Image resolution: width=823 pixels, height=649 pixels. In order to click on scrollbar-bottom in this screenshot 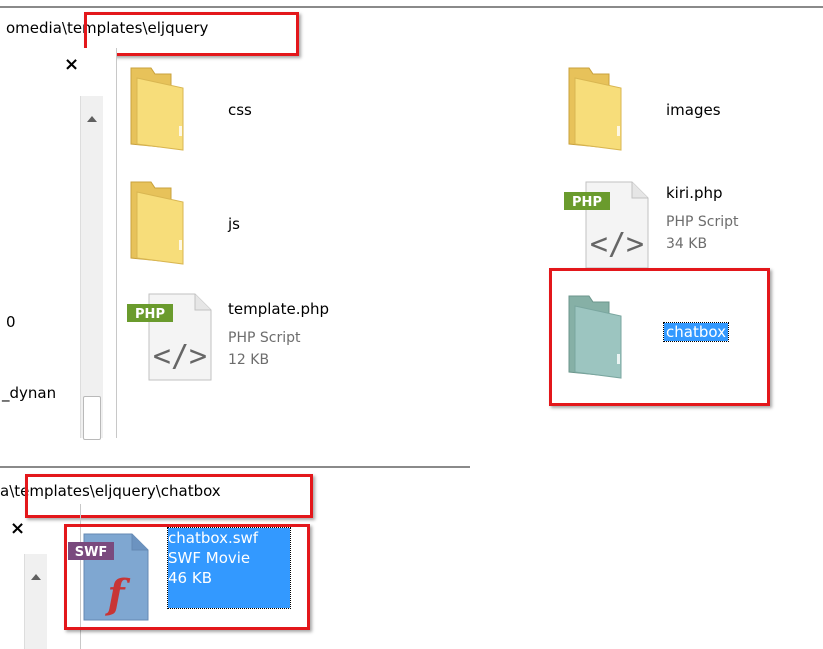, I will do `click(35, 601)`.